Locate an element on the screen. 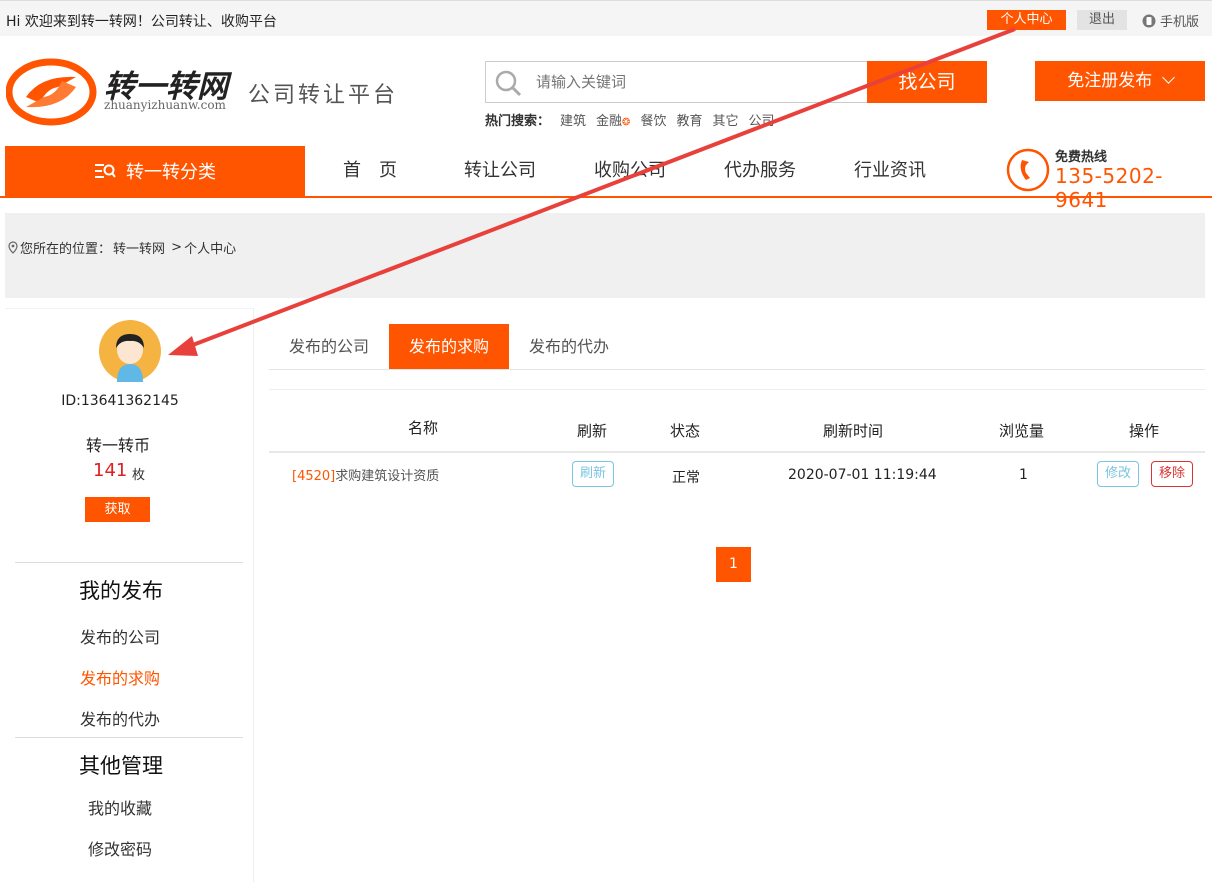 The width and height of the screenshot is (1212, 882). tab-published-agency: 发布的代办 is located at coordinates (569, 346).